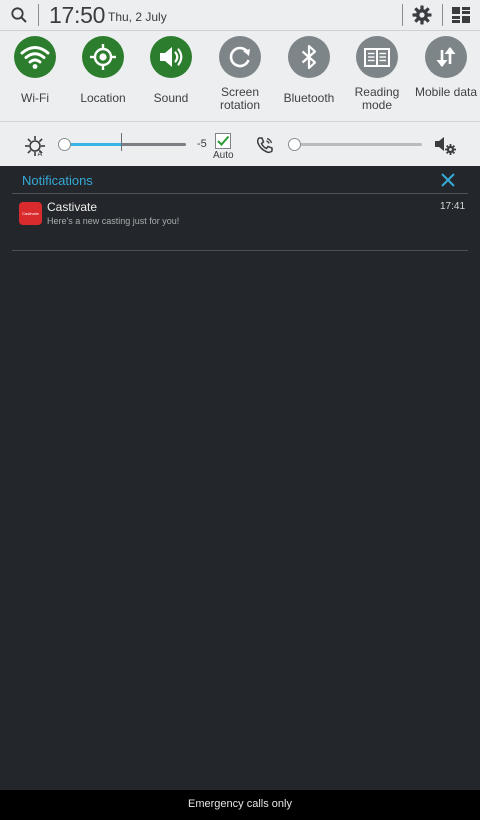  I want to click on svg-text: A, so click(40, 154).